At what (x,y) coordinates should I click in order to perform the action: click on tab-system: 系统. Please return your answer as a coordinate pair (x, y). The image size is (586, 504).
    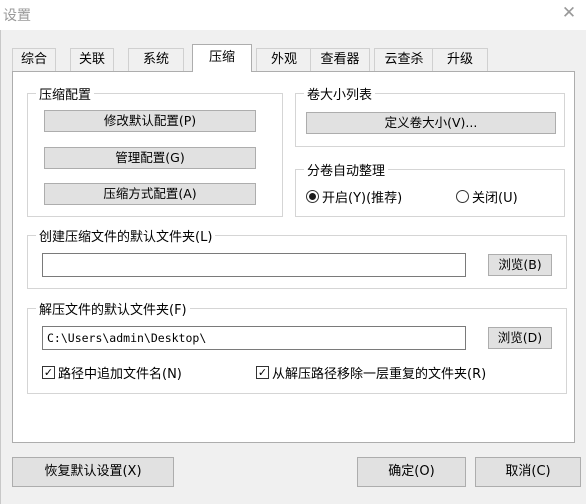
    Looking at the image, I should click on (156, 60).